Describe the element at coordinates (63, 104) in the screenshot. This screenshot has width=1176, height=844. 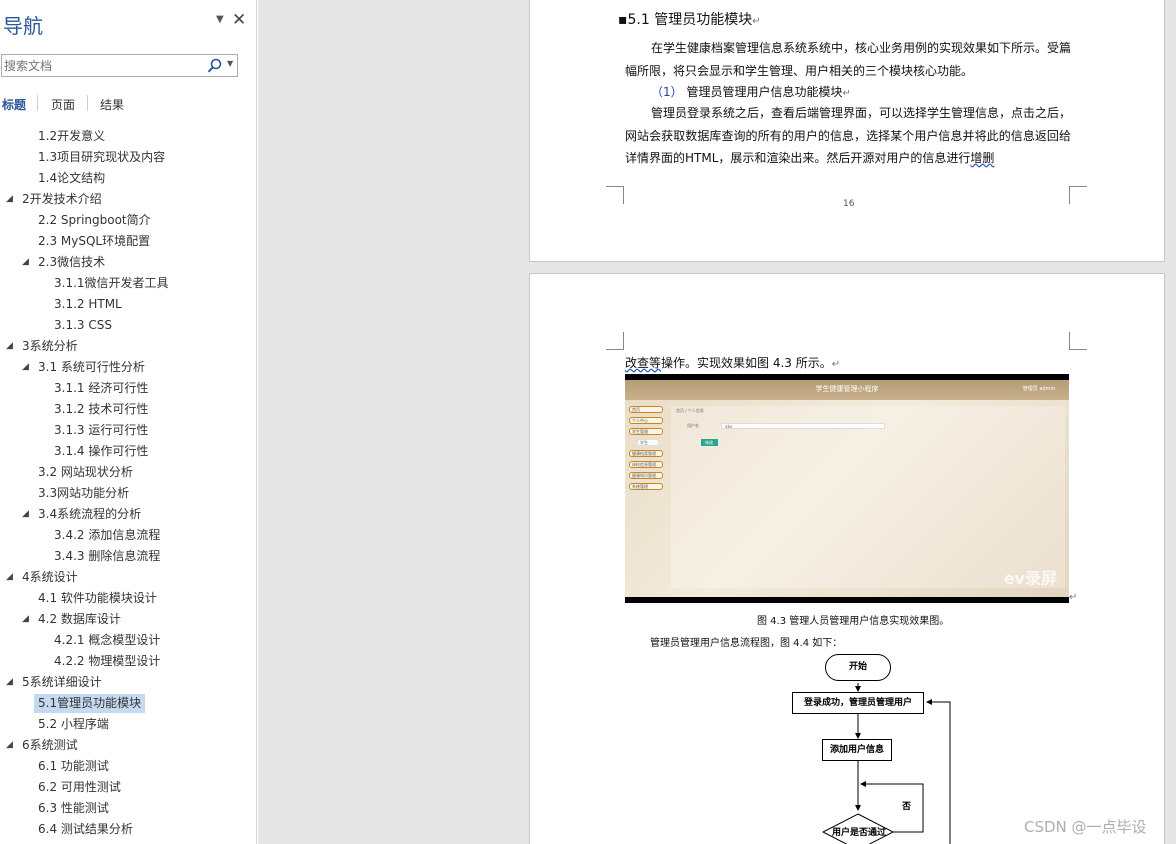
I see `tab-pages: 页面` at that location.